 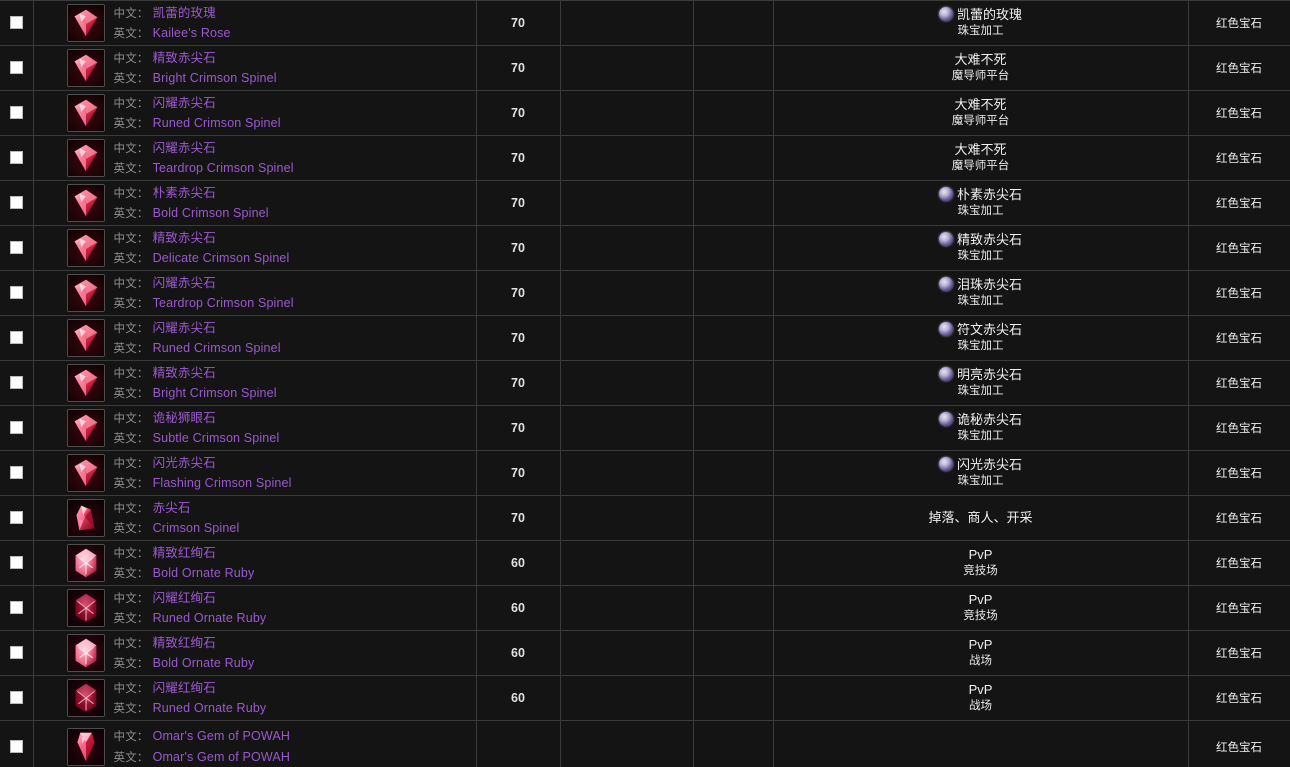 I want to click on table-row: 中文： 闪耀红绚石 英文： Runed Ornate Ruby 60 PvP 竞技场 红色宝石, so click(x=645, y=608).